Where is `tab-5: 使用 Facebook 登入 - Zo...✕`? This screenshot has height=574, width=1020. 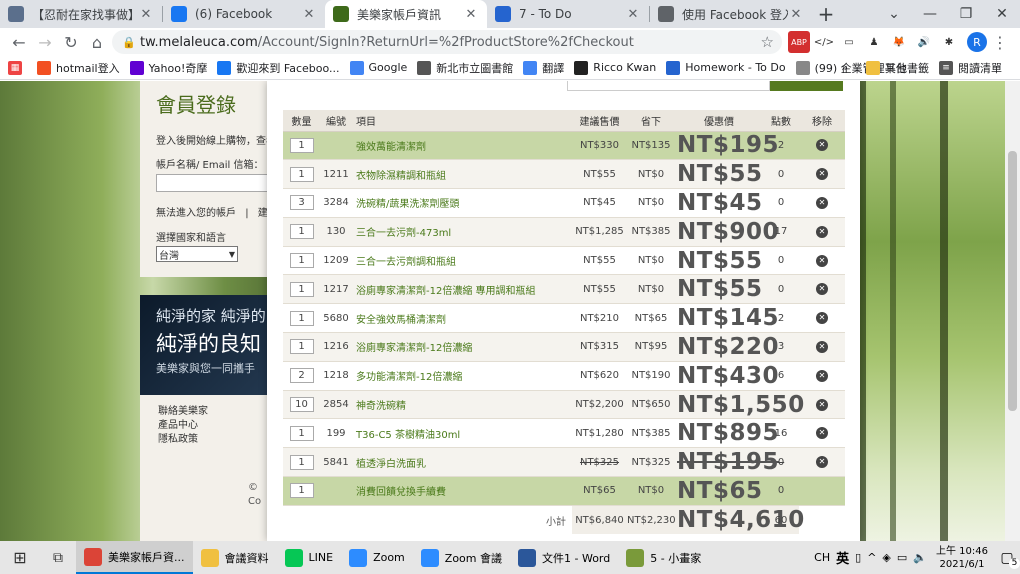
tab-5: 使用 Facebook 登入 - Zo...✕ is located at coordinates (731, 14).